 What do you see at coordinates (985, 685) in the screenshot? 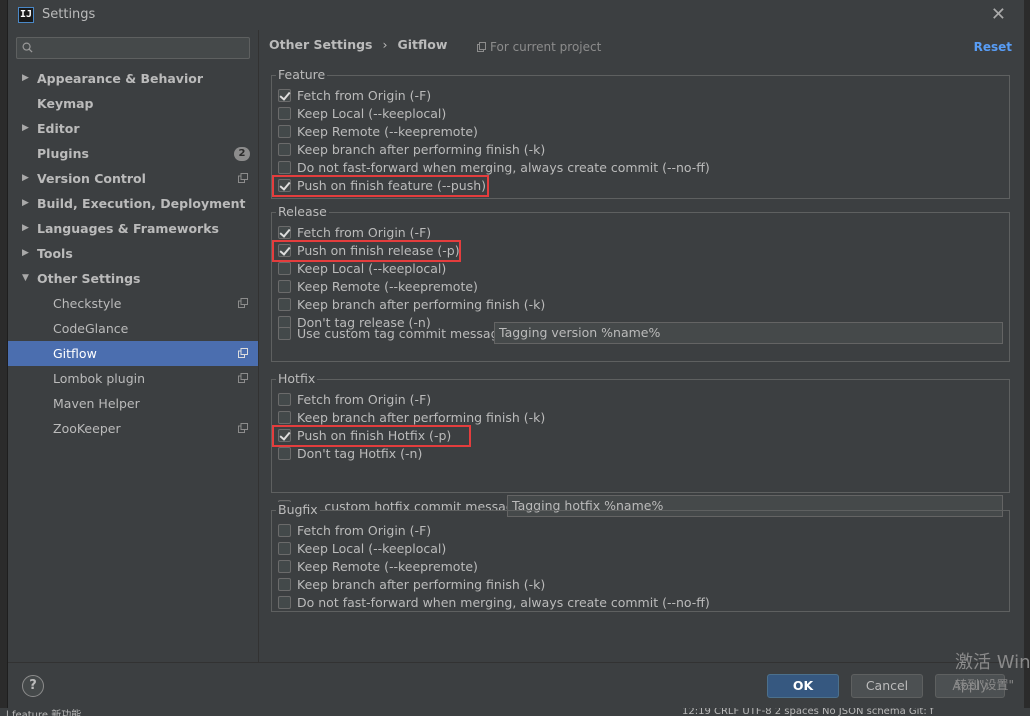
I see `activation-watermark-sub: 转到"设置"` at bounding box center [985, 685].